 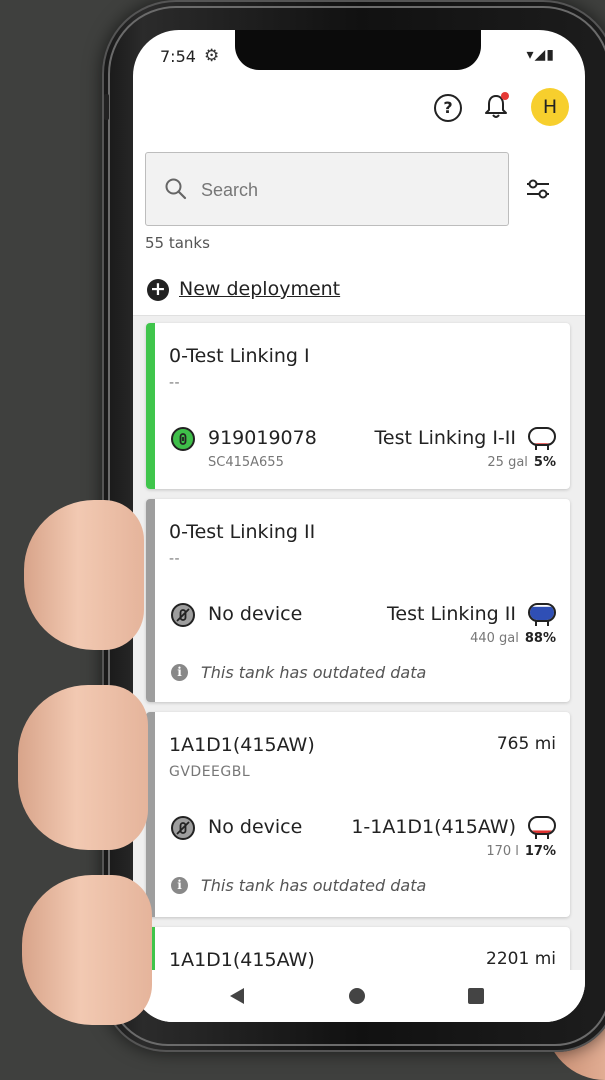 I want to click on tank-card-name: 0-Test Linking II, so click(x=242, y=532).